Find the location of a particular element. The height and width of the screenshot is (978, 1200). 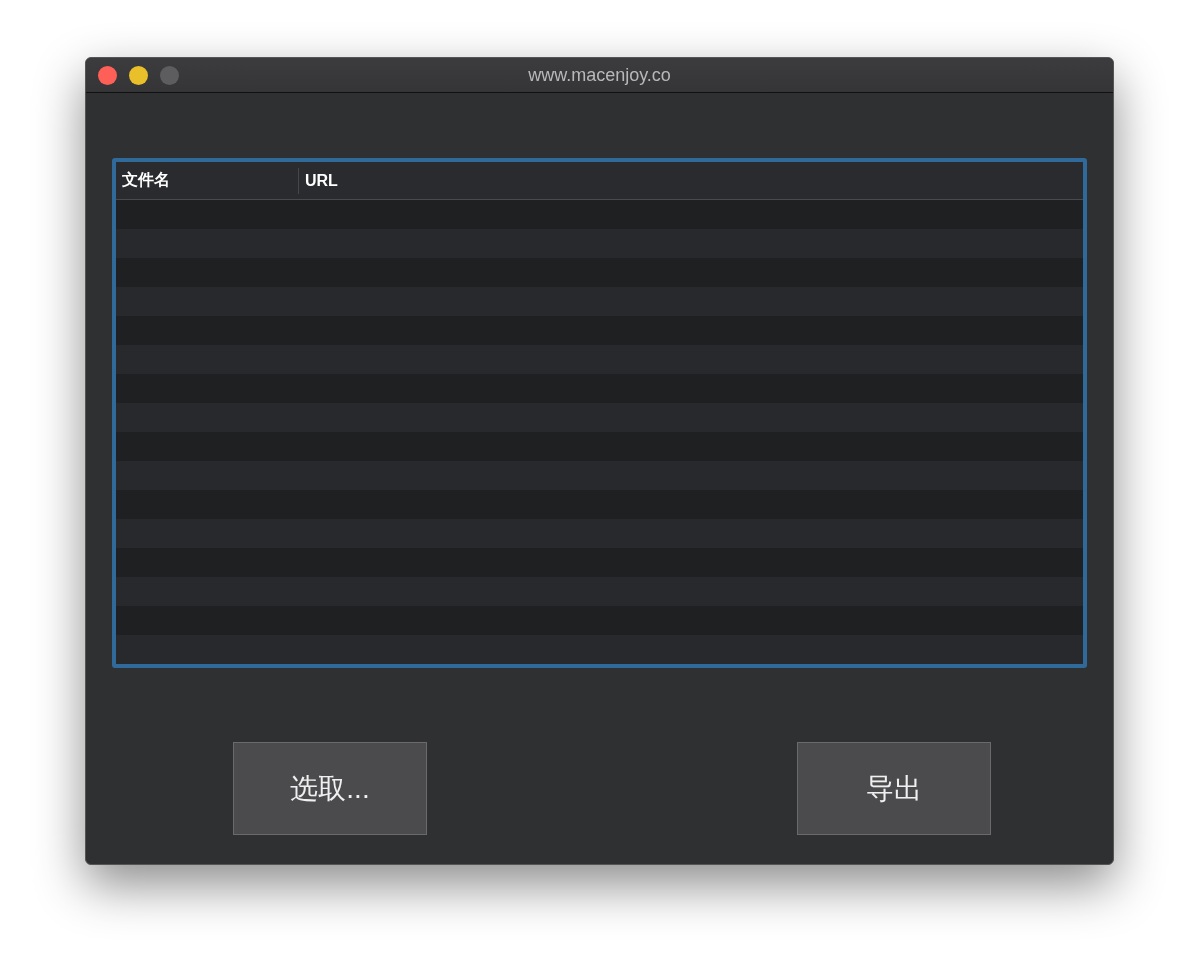

minimize-icon is located at coordinates (138, 75).